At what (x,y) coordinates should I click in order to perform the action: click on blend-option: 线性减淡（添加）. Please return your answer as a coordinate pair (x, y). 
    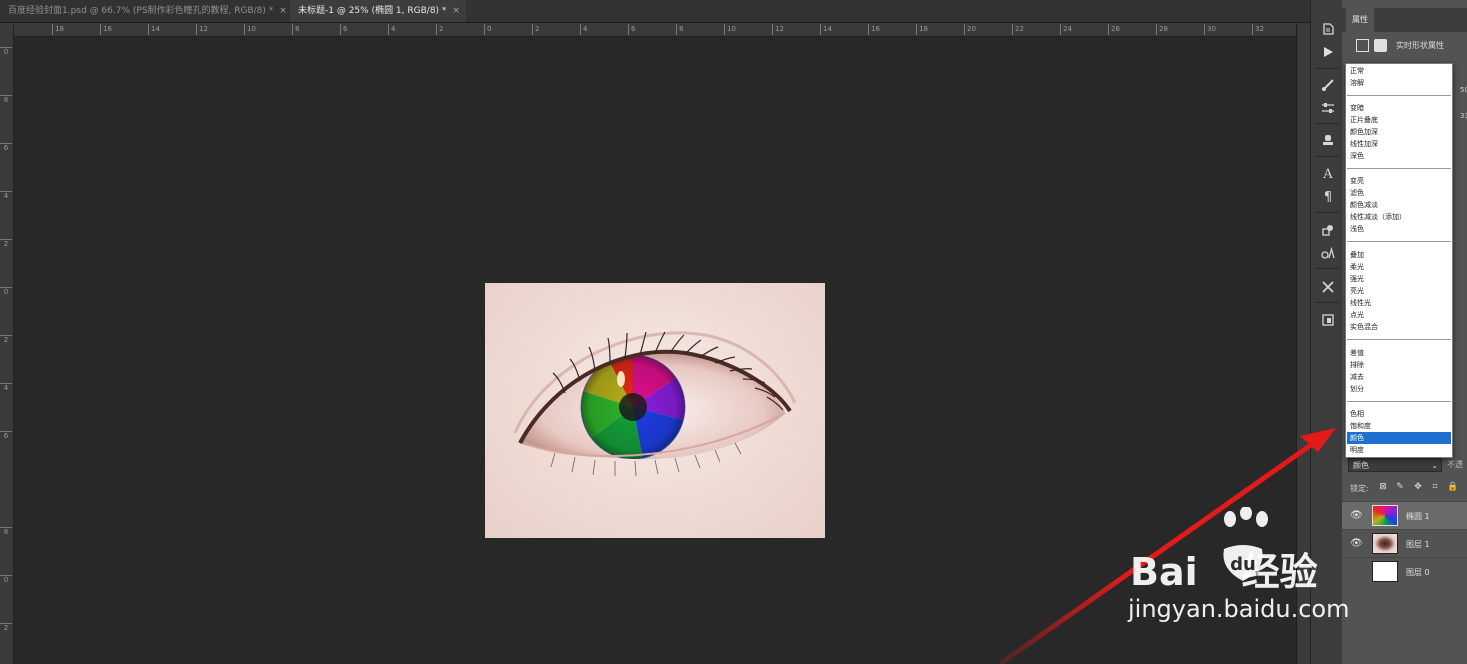
    Looking at the image, I should click on (1399, 217).